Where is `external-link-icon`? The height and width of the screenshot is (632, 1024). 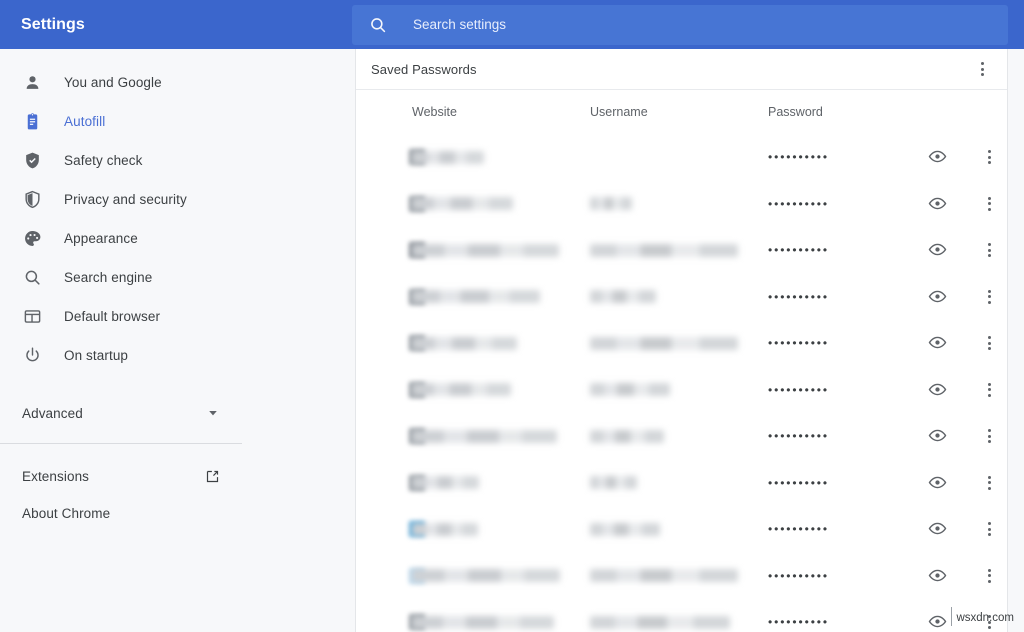 external-link-icon is located at coordinates (212, 476).